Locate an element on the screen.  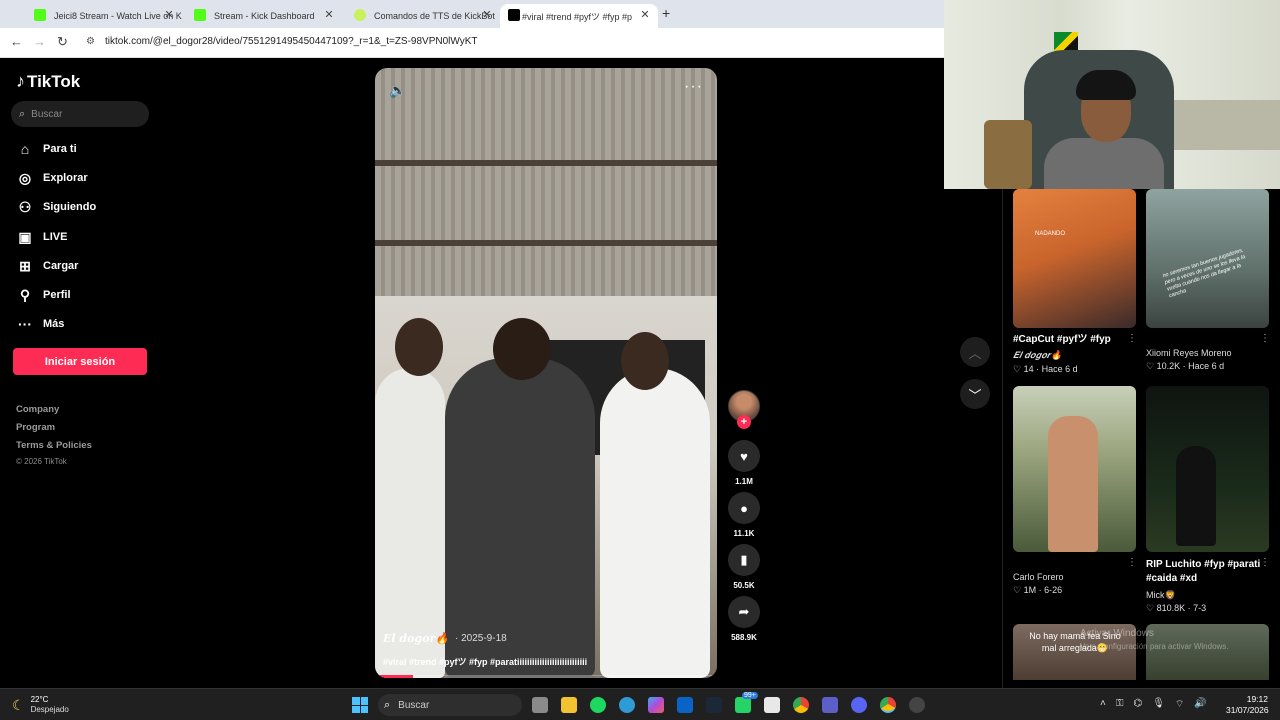
nav-item-siguiendo: ⚇ Siguiendo is located at coordinates (56, 207).